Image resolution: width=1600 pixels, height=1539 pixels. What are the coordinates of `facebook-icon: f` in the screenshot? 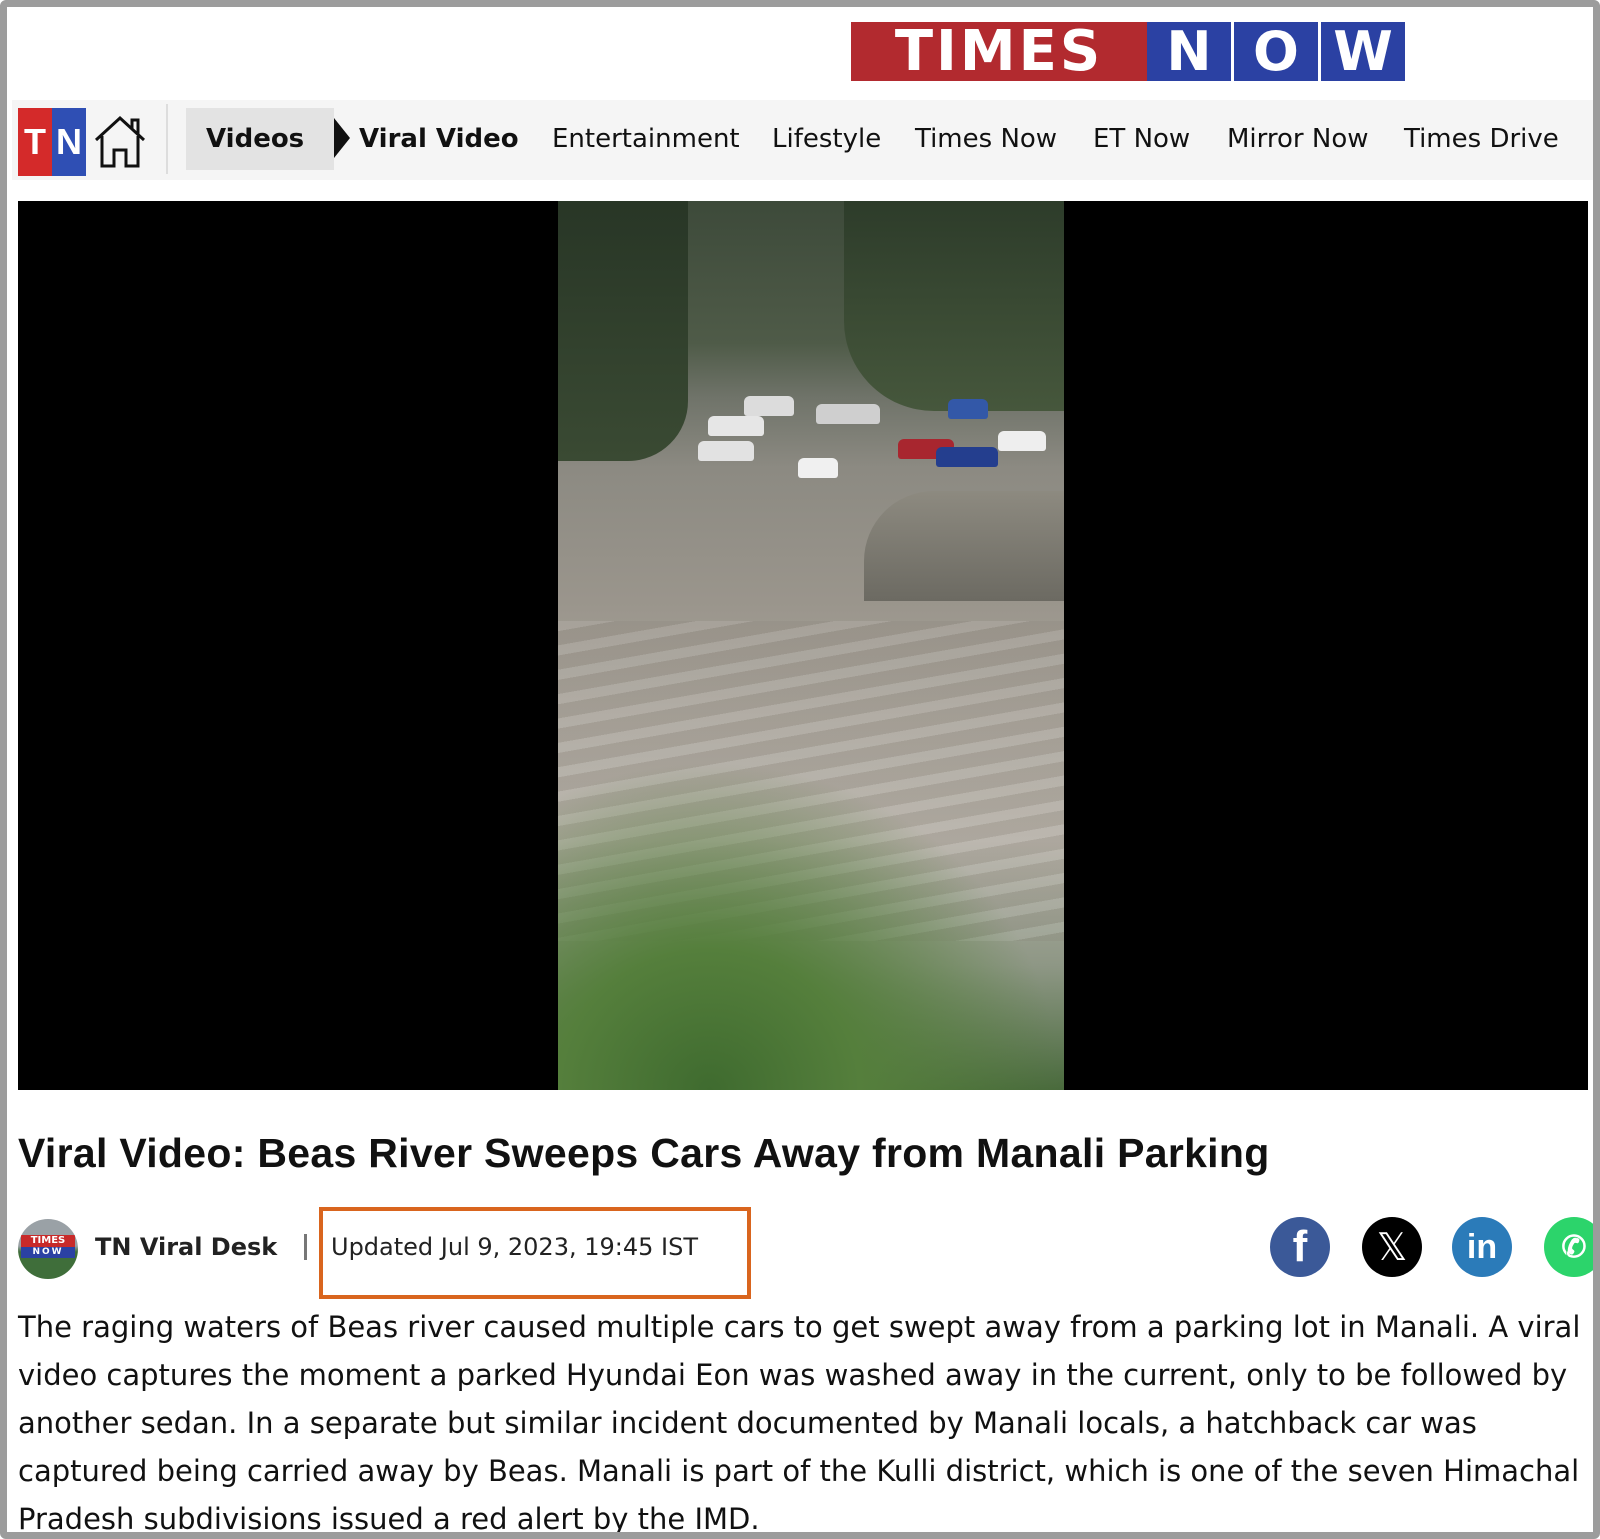 It's located at (1300, 1247).